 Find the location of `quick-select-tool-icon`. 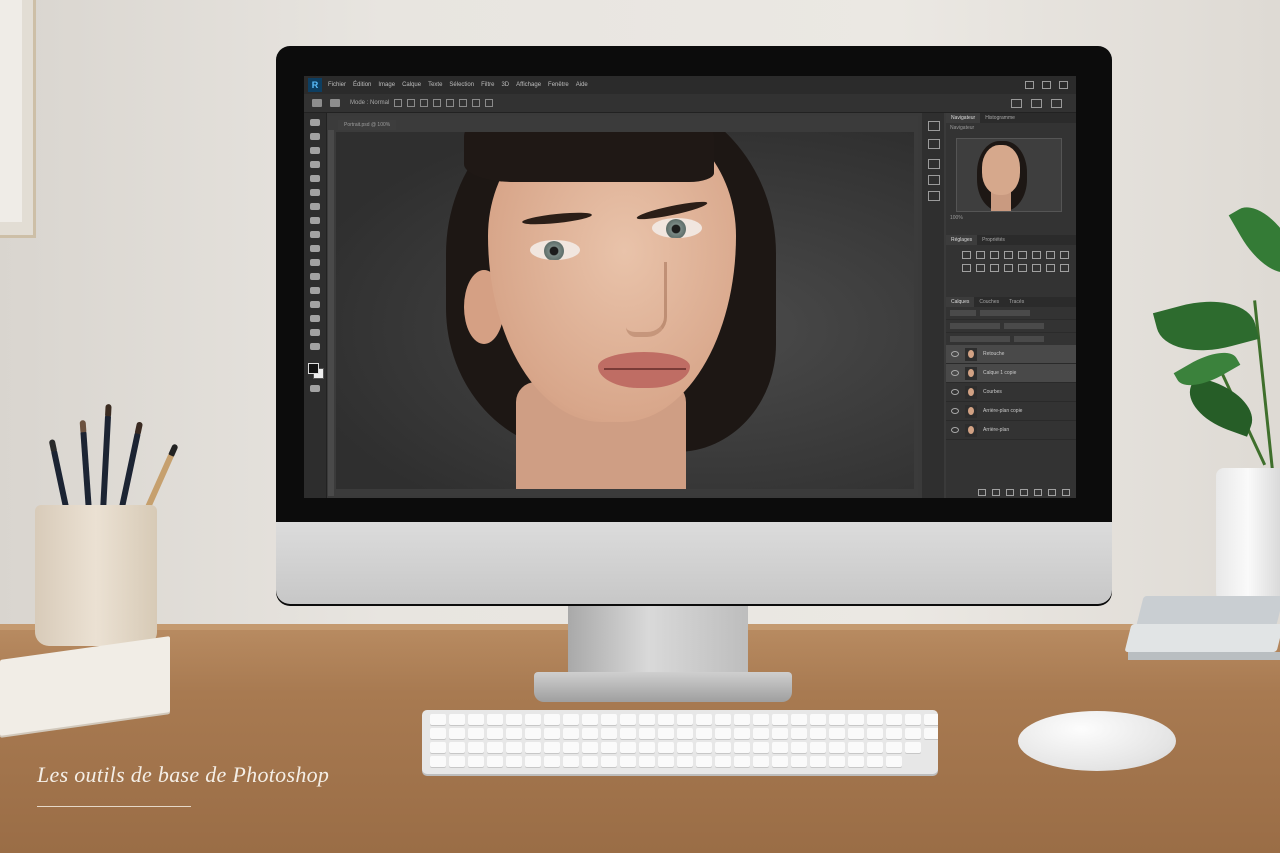

quick-select-tool-icon is located at coordinates (315, 164).